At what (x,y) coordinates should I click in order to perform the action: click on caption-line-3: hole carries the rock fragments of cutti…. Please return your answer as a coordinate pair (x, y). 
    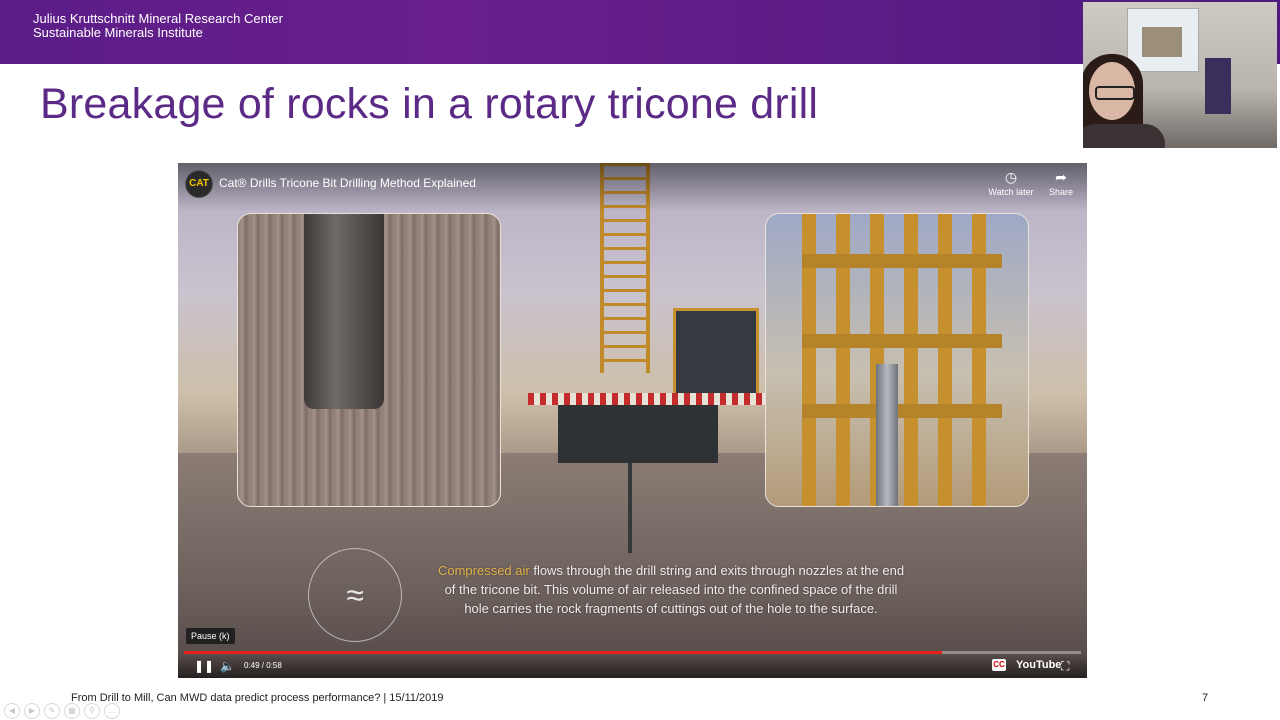
    Looking at the image, I should click on (671, 608).